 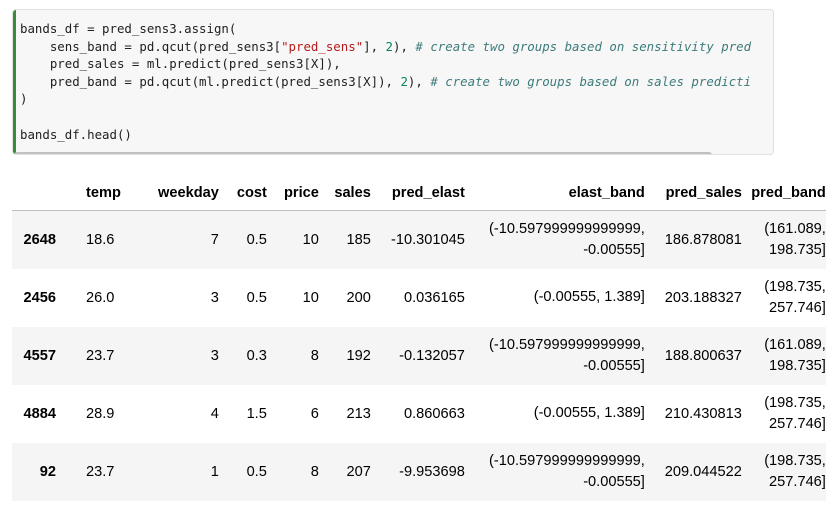 What do you see at coordinates (419, 81) in the screenshot?
I see `code-token: ),` at bounding box center [419, 81].